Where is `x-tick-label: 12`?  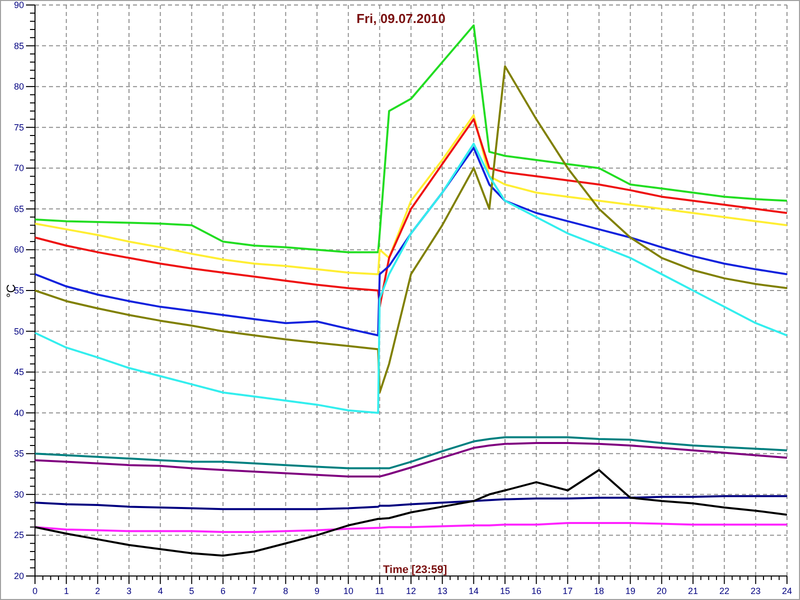
x-tick-label: 12 is located at coordinates (411, 591).